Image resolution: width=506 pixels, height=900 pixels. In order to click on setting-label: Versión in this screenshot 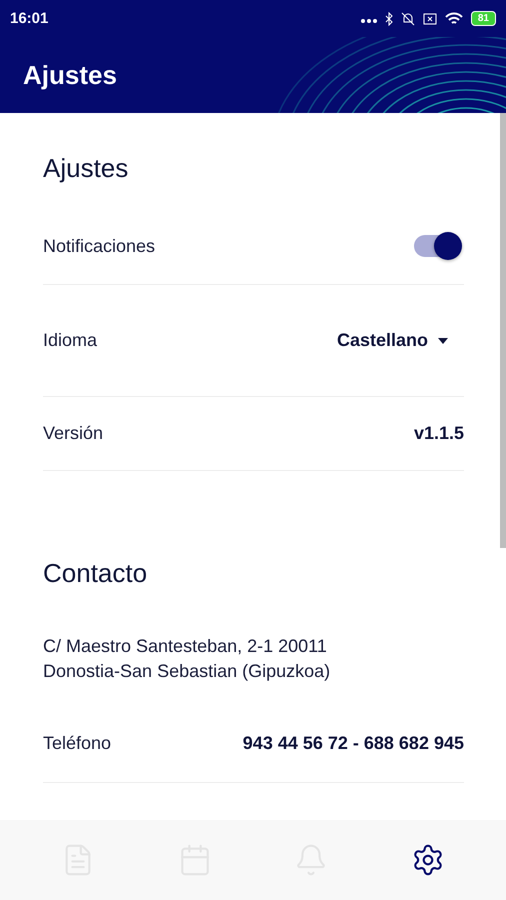, I will do `click(73, 433)`.